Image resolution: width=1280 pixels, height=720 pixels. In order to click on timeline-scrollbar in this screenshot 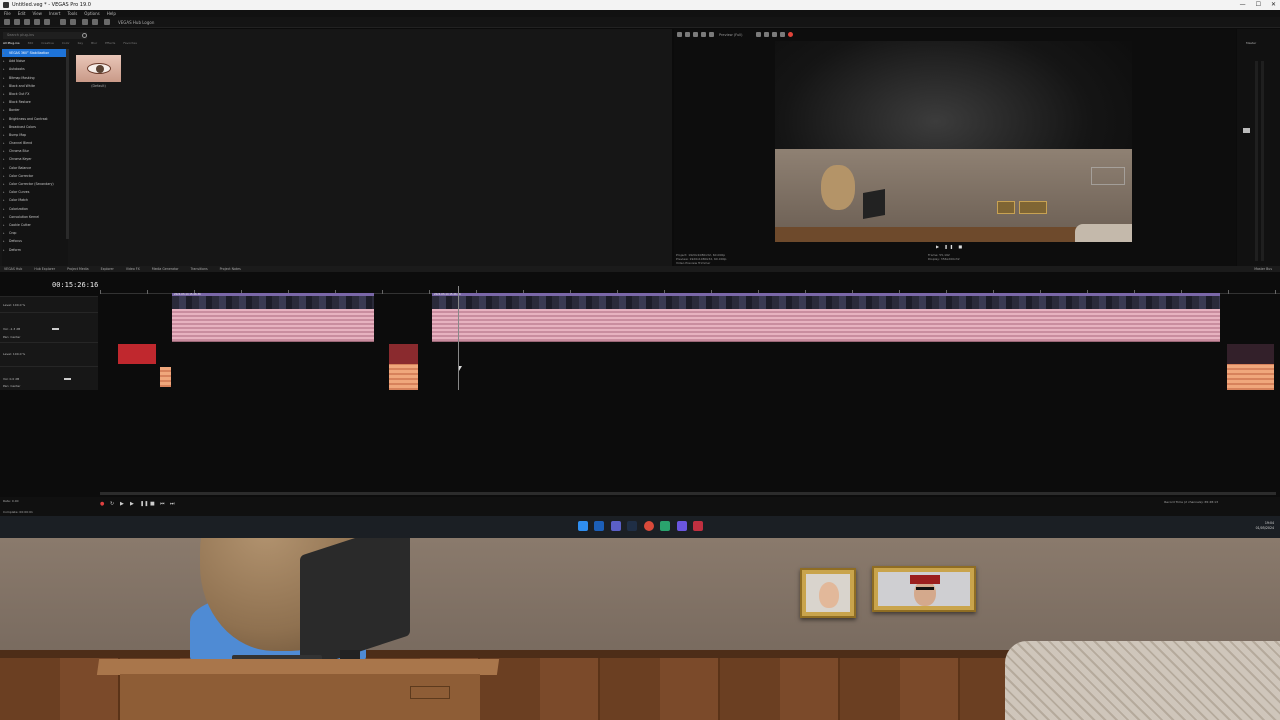, I will do `click(688, 493)`.